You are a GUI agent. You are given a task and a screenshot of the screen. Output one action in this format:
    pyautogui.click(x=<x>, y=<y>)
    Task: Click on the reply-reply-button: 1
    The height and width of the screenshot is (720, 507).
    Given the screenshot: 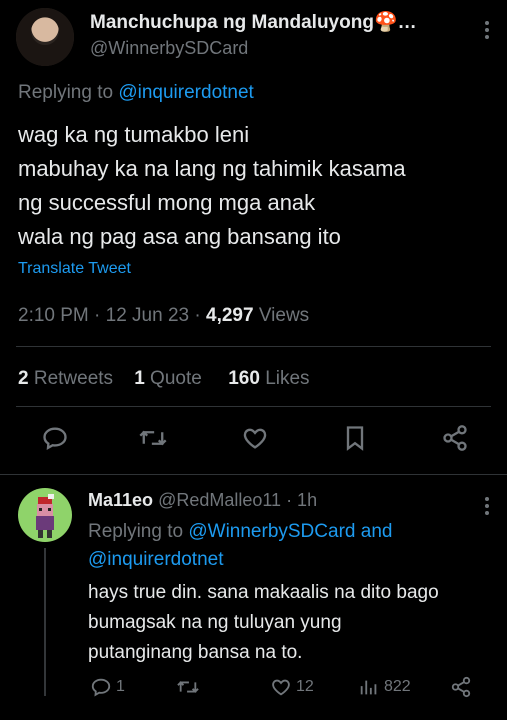 What is the action you would take?
    pyautogui.click(x=107, y=687)
    